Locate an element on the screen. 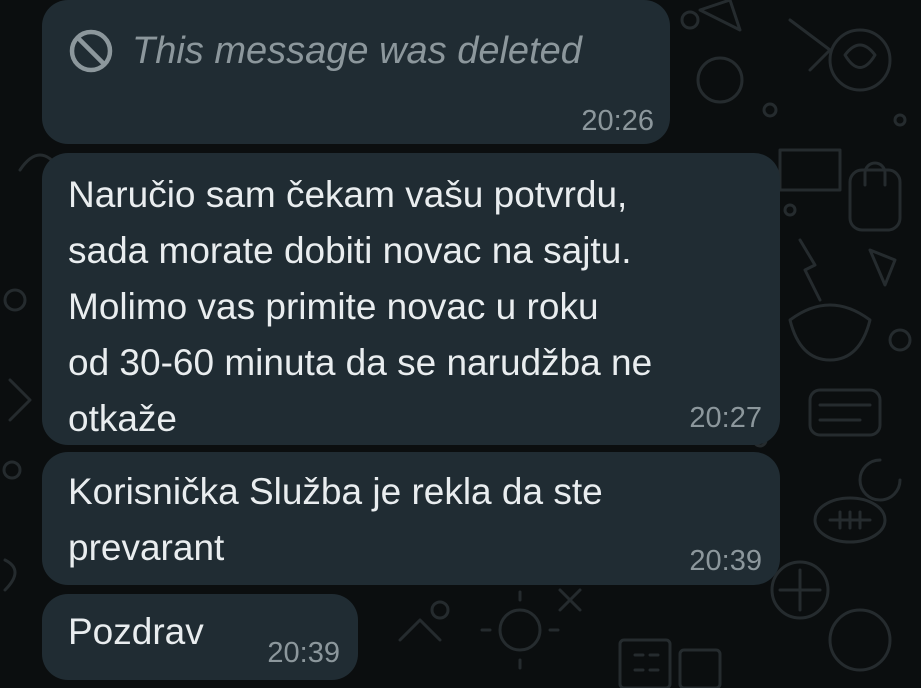 The height and width of the screenshot is (688, 921). deleted-message-text: This message was deleted is located at coordinates (357, 51).